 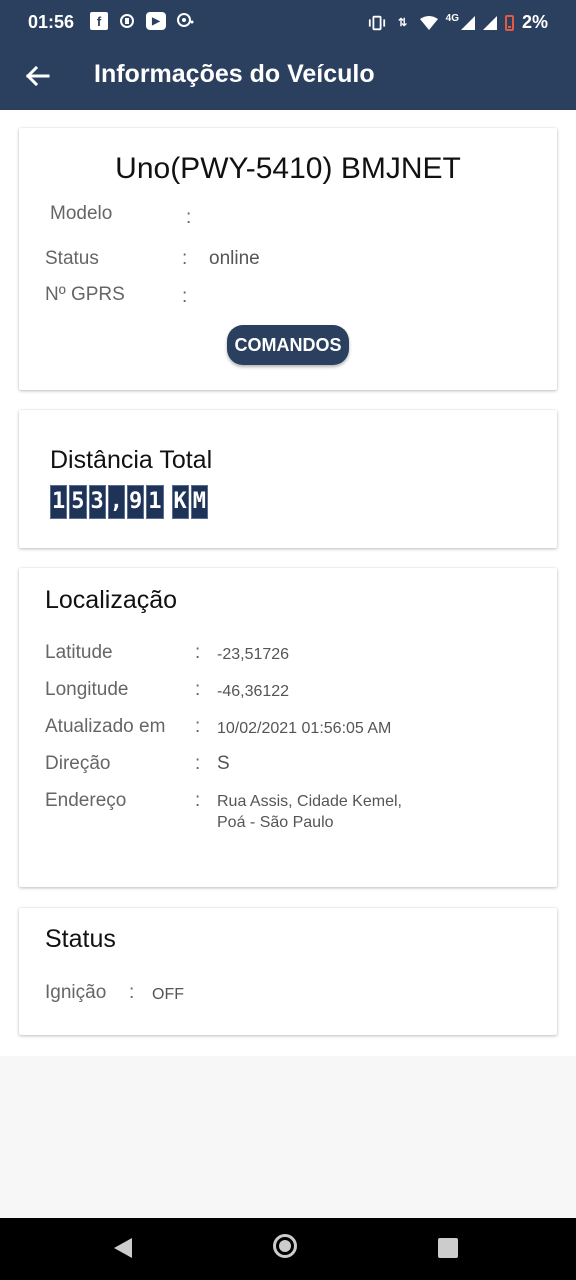 What do you see at coordinates (79, 652) in the screenshot?
I see `latitude-label: Latitude` at bounding box center [79, 652].